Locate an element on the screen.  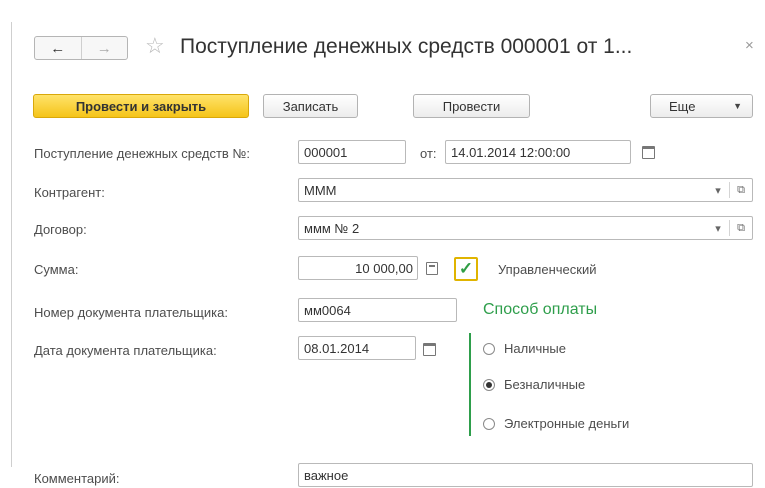
counterparty-controls: ▾ ⧉ is located at coordinates (729, 190).